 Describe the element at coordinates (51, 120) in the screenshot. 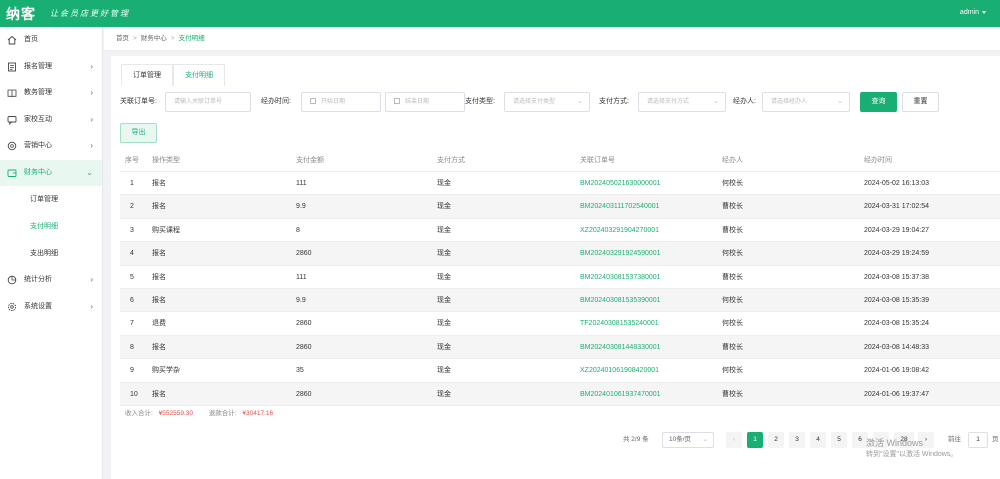

I see `sidebar-item-interaction: 家校互动 ›` at that location.